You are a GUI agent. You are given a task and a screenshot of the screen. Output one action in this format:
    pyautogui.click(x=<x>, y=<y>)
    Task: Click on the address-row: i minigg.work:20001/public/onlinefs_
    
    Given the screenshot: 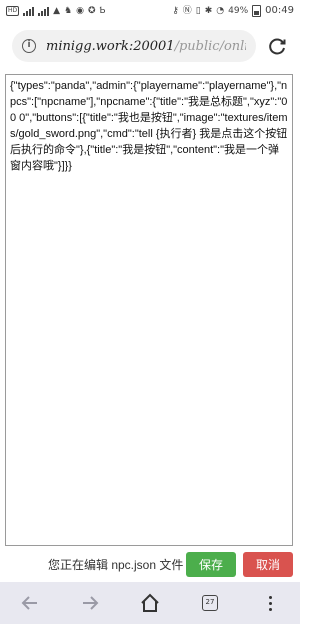 What is the action you would take?
    pyautogui.click(x=150, y=45)
    